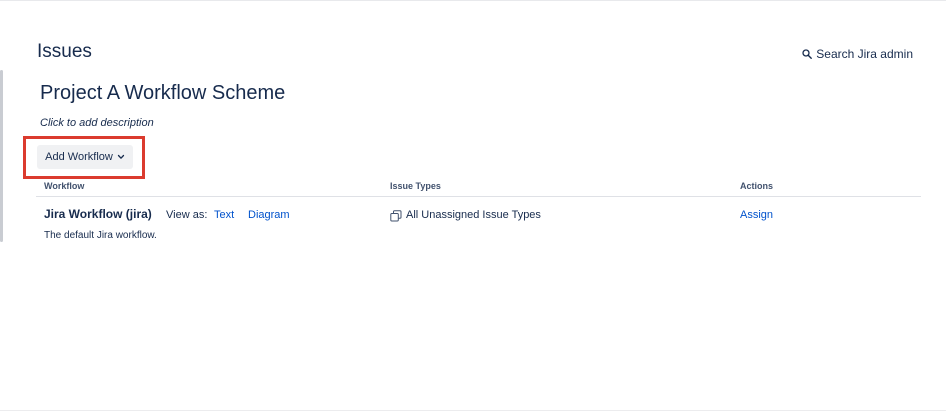 This screenshot has width=946, height=420. I want to click on bottom-border, so click(473, 410).